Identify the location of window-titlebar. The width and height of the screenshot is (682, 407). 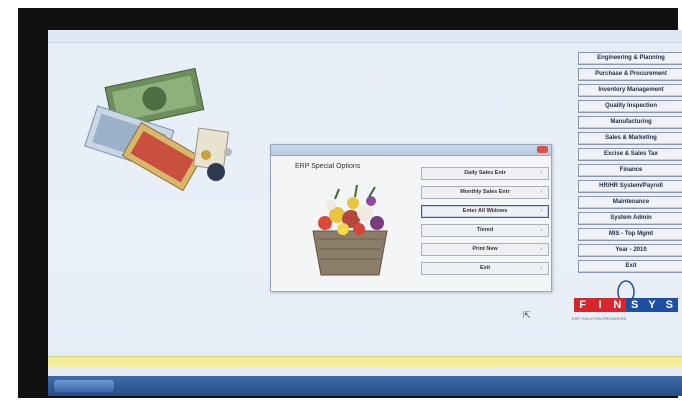
(365, 36).